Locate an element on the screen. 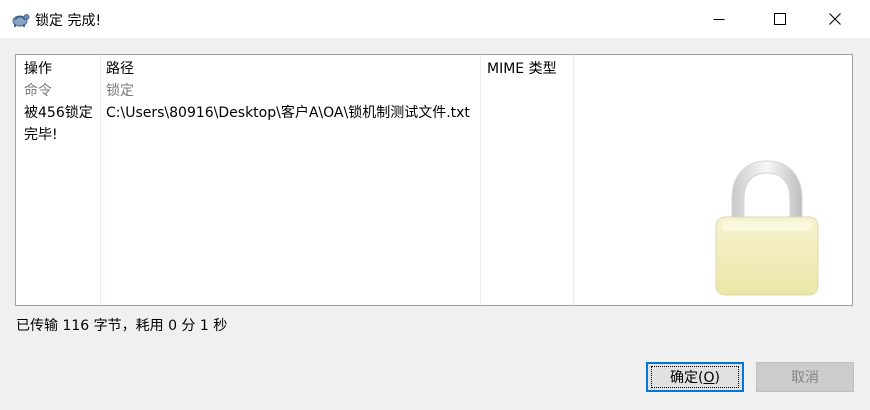  close-button is located at coordinates (835, 19).